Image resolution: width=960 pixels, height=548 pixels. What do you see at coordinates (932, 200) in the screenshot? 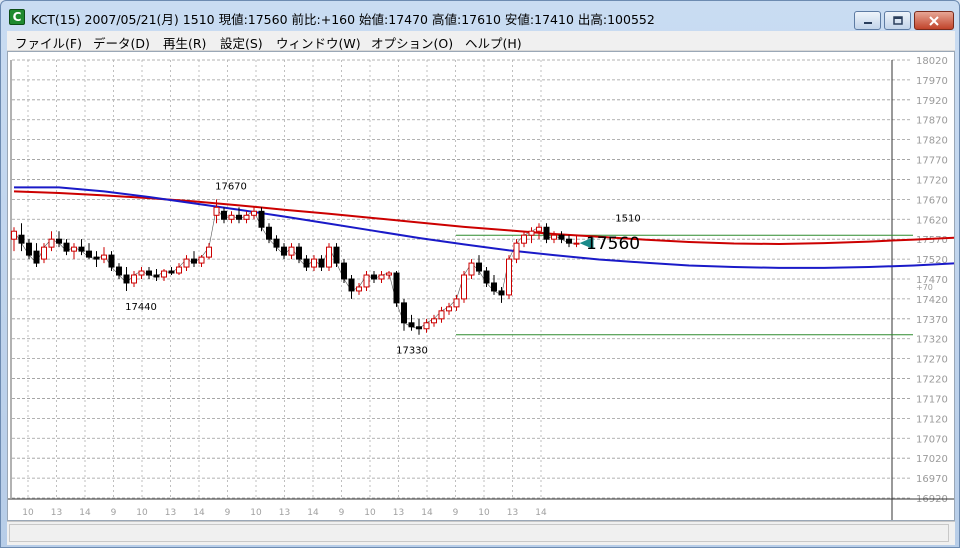
I see `y-tick-label: 17670` at bounding box center [932, 200].